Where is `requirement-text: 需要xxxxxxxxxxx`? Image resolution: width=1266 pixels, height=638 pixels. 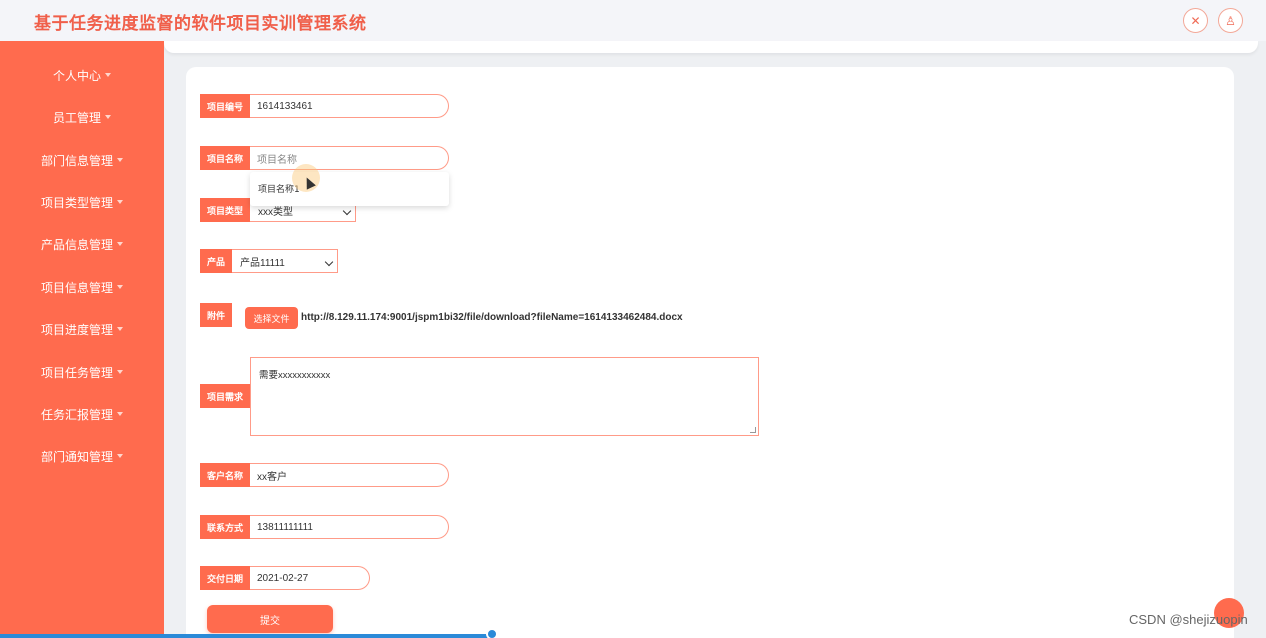
requirement-text: 需要xxxxxxxxxxx is located at coordinates (295, 375).